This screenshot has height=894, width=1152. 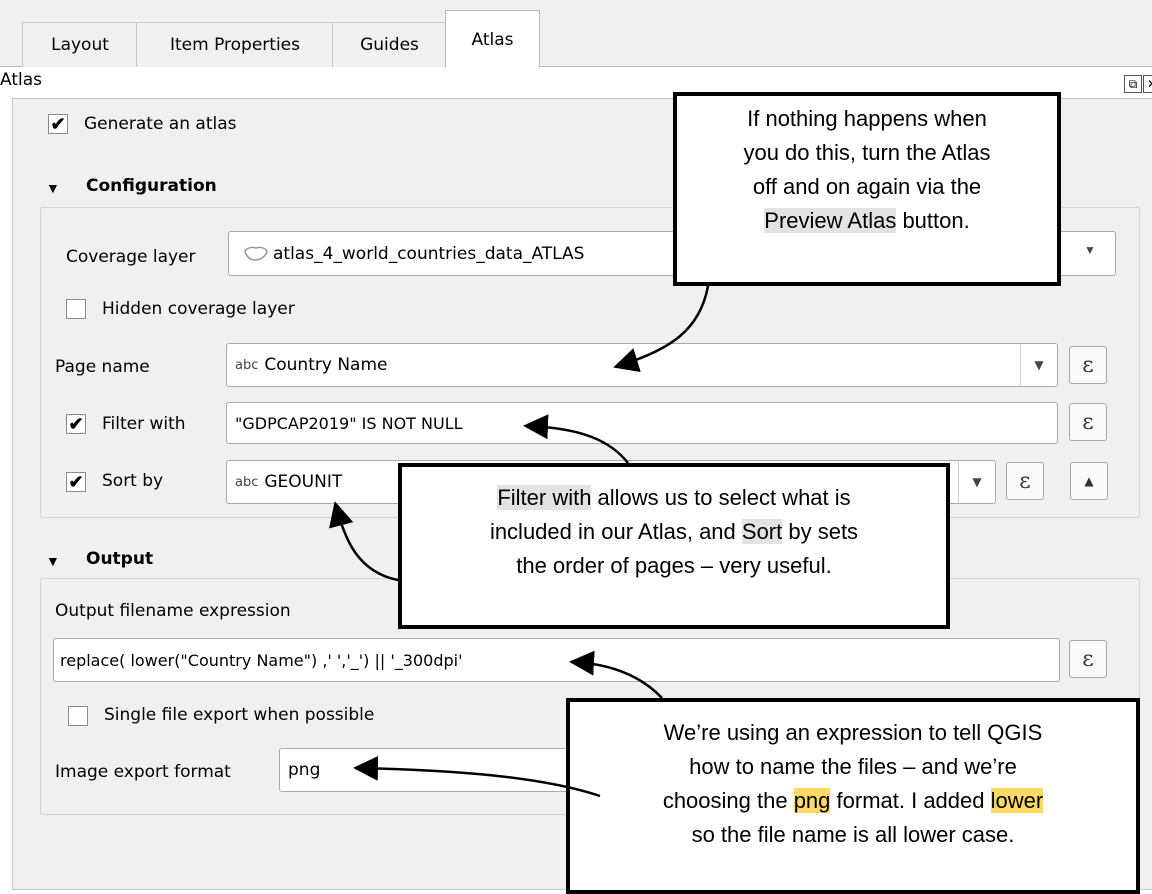 I want to click on callout-line: Filter with allows us to select what is, so click(x=674, y=498).